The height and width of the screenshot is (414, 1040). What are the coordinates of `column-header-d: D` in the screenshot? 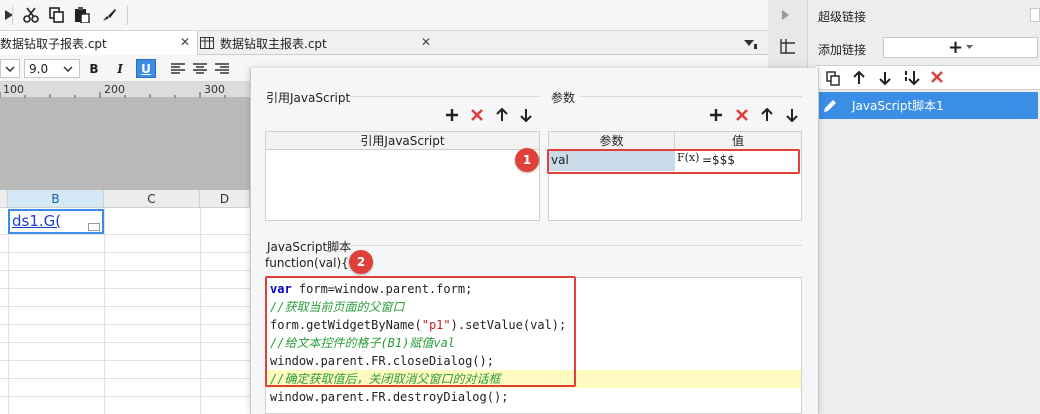 It's located at (225, 199).